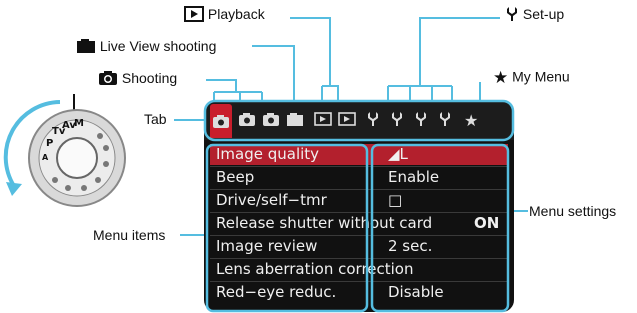  What do you see at coordinates (440, 228) in the screenshot?
I see `menu-settings-highlight` at bounding box center [440, 228].